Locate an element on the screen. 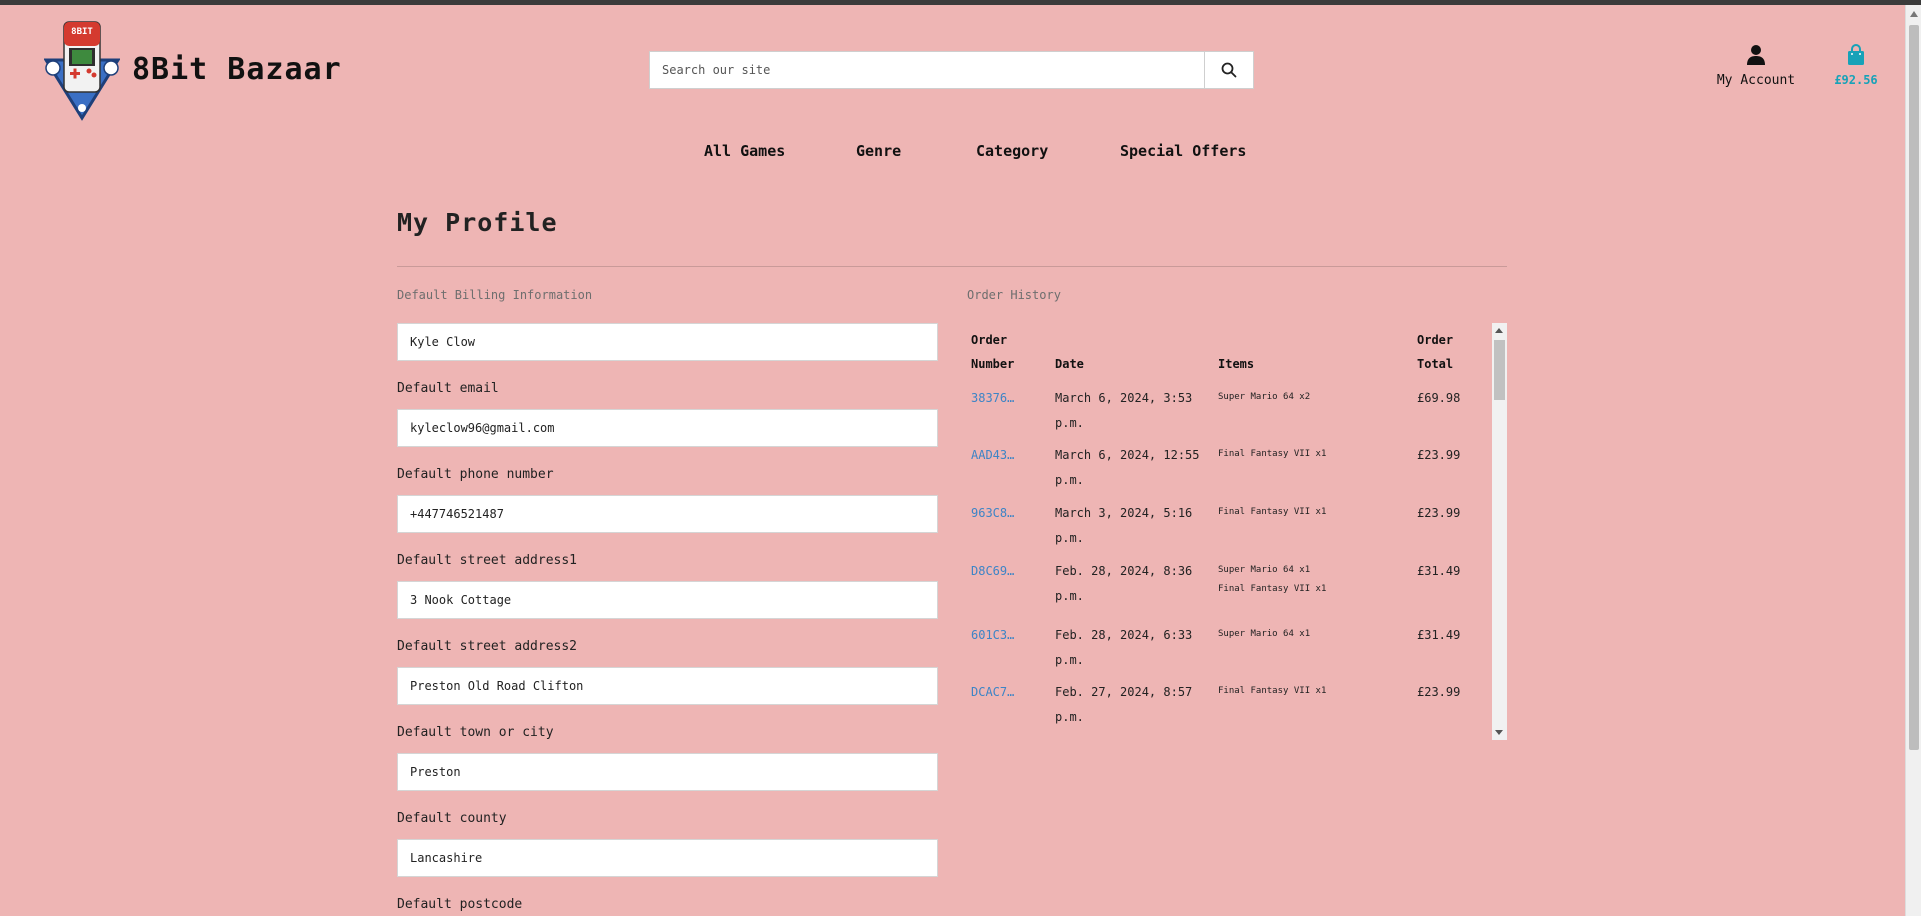 This screenshot has height=916, width=1921. page-scrollbar-thumb is located at coordinates (1914, 387).